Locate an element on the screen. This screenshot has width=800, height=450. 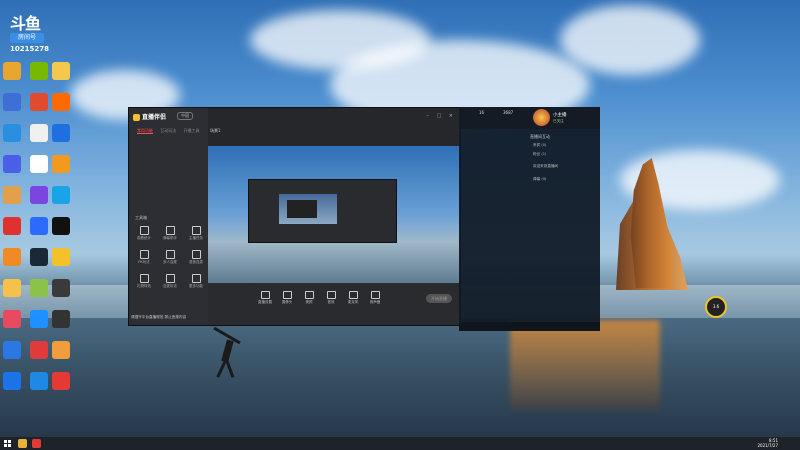
list-item: 欢迎来到直播间 is located at coordinates (545, 166).